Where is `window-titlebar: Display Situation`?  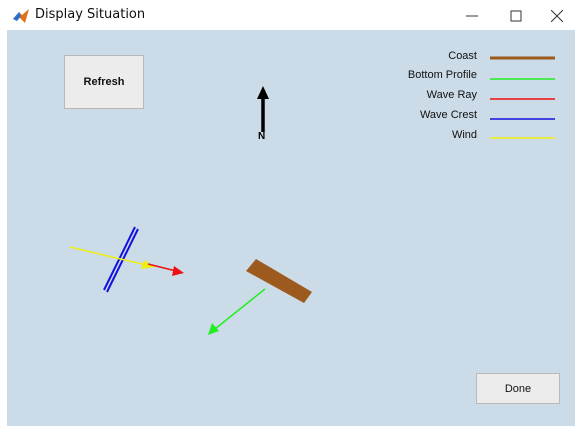
window-titlebar: Display Situation is located at coordinates (287, 15).